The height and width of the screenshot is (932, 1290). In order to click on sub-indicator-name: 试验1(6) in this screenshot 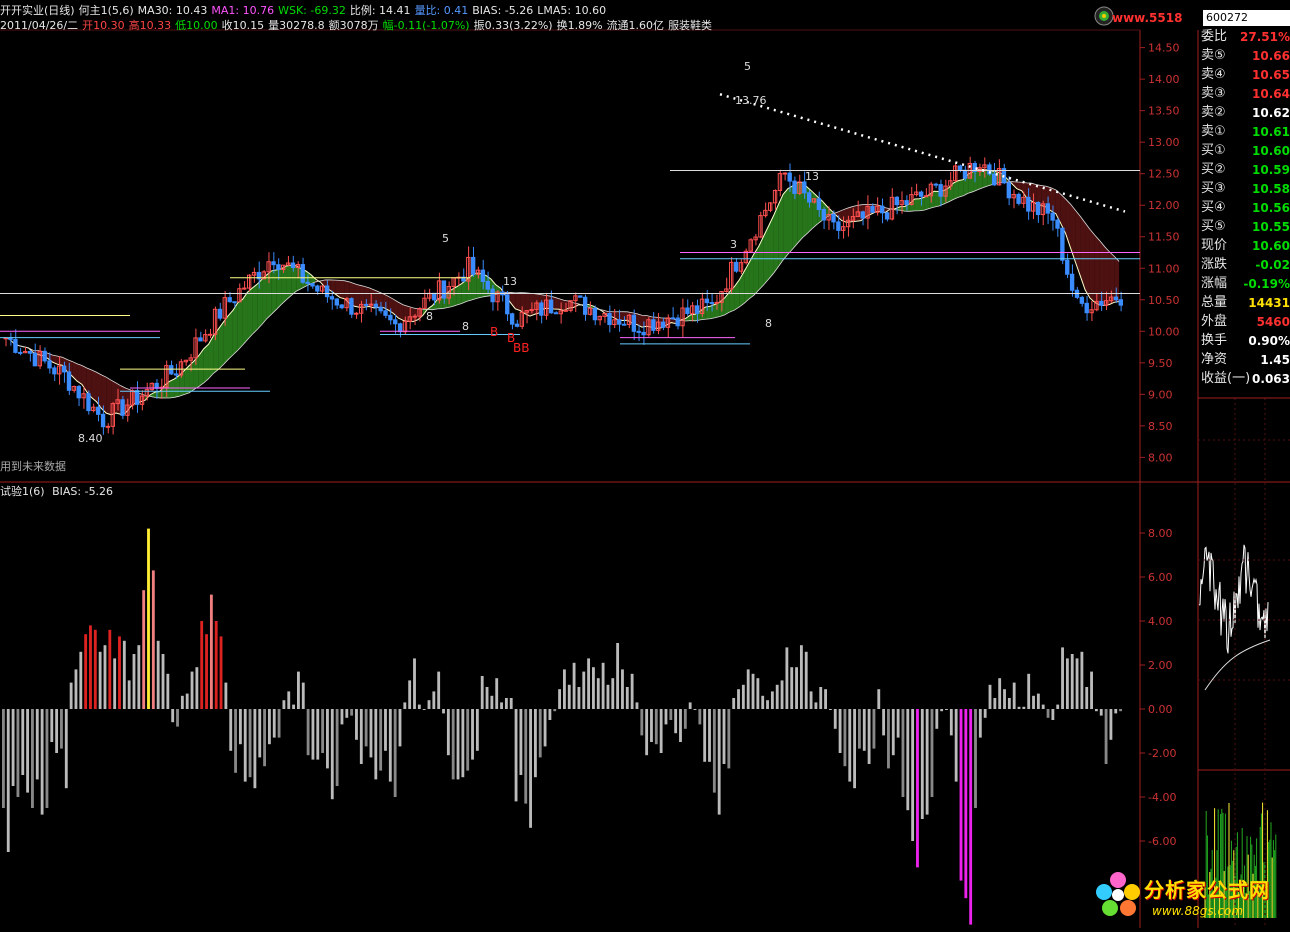, I will do `click(22, 491)`.